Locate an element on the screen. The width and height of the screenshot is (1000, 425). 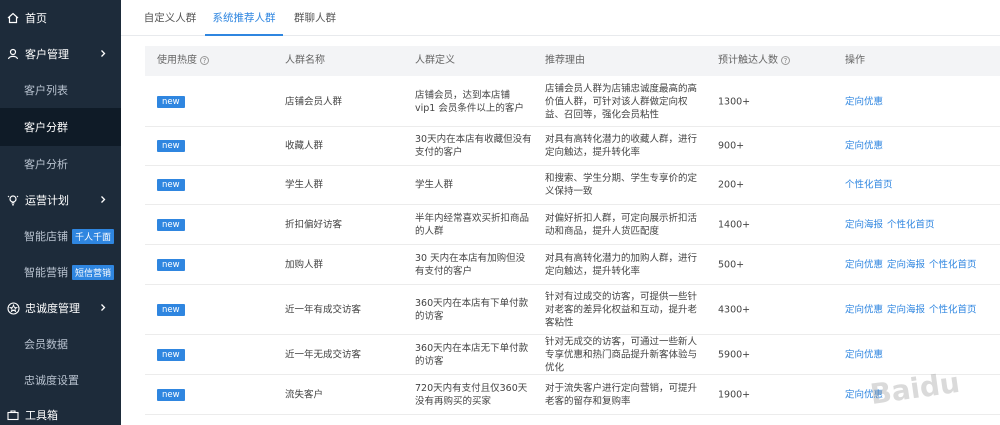
tab-group-chat-segment: 群聊人群 is located at coordinates (315, 18).